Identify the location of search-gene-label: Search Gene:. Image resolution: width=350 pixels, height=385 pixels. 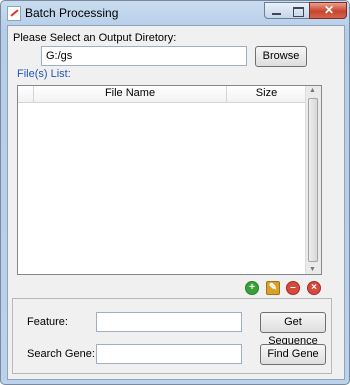
(61, 354).